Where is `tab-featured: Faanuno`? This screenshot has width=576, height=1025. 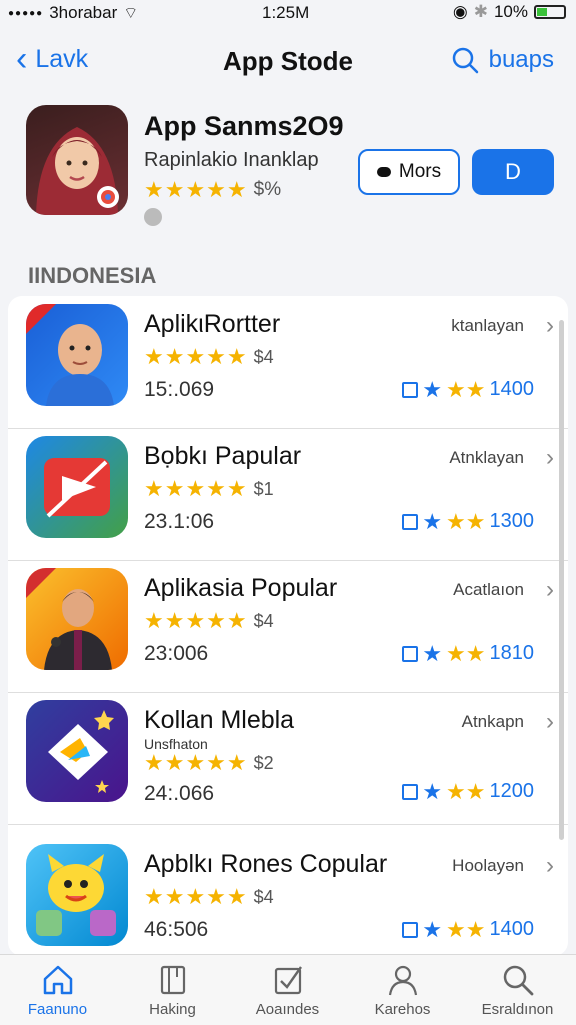
tab-featured: Faanuno is located at coordinates (57, 990).